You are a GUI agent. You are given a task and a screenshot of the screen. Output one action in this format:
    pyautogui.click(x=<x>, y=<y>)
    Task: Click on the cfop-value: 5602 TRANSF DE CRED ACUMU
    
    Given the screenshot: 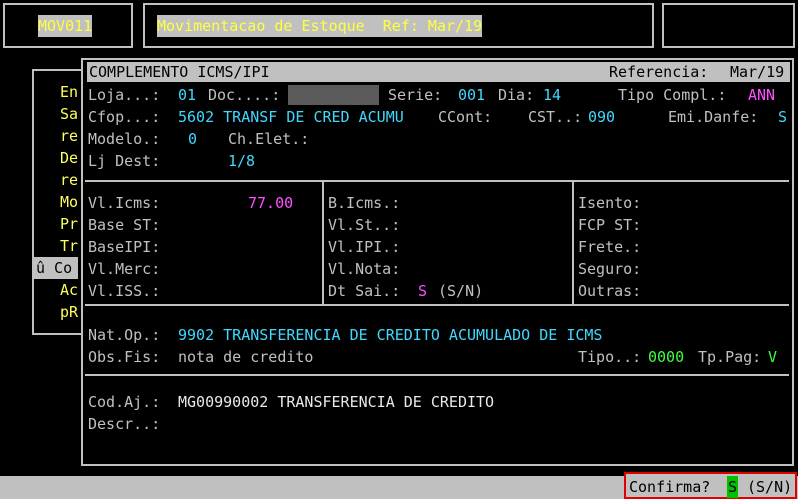 What is the action you would take?
    pyautogui.click(x=291, y=117)
    